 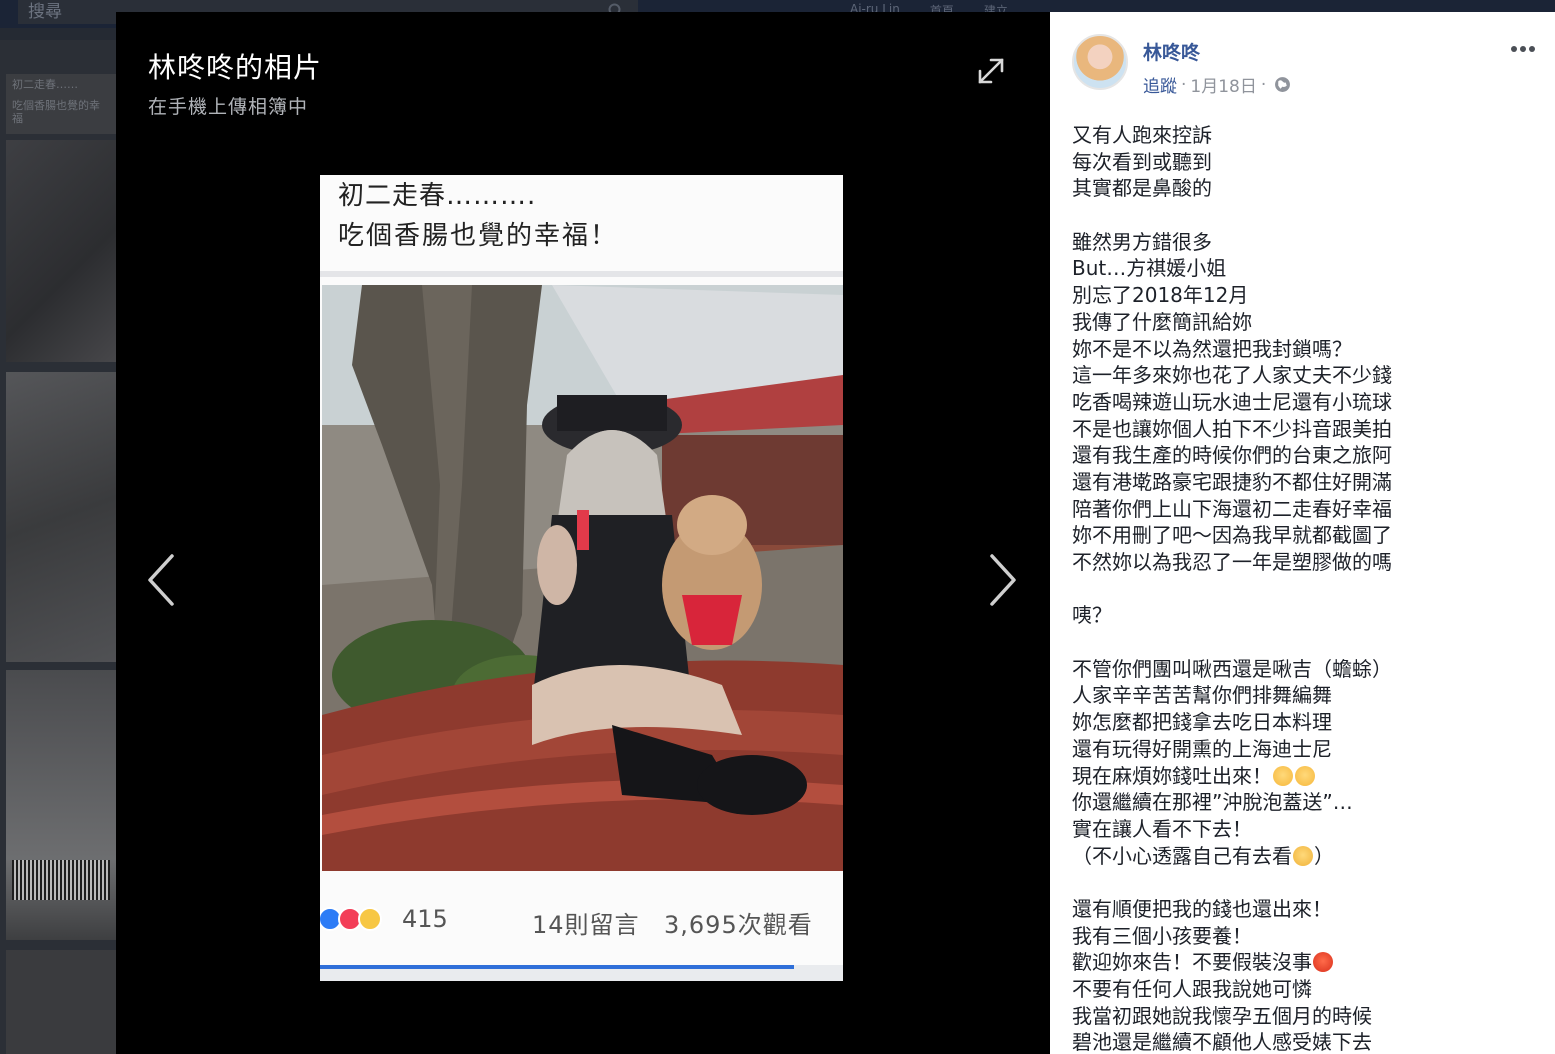 What do you see at coordinates (1142, 188) in the screenshot?
I see `post-line: 其實都是鼻酸的` at bounding box center [1142, 188].